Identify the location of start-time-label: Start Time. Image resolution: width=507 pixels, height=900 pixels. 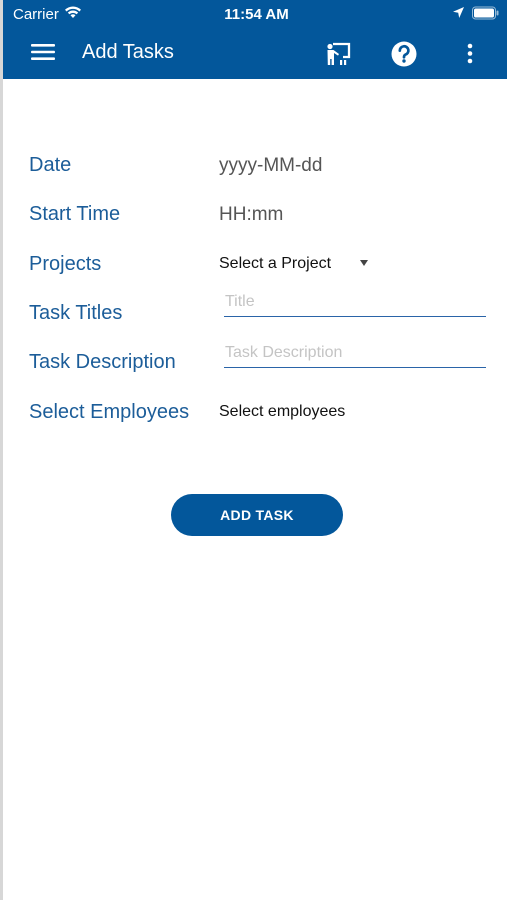
(75, 214).